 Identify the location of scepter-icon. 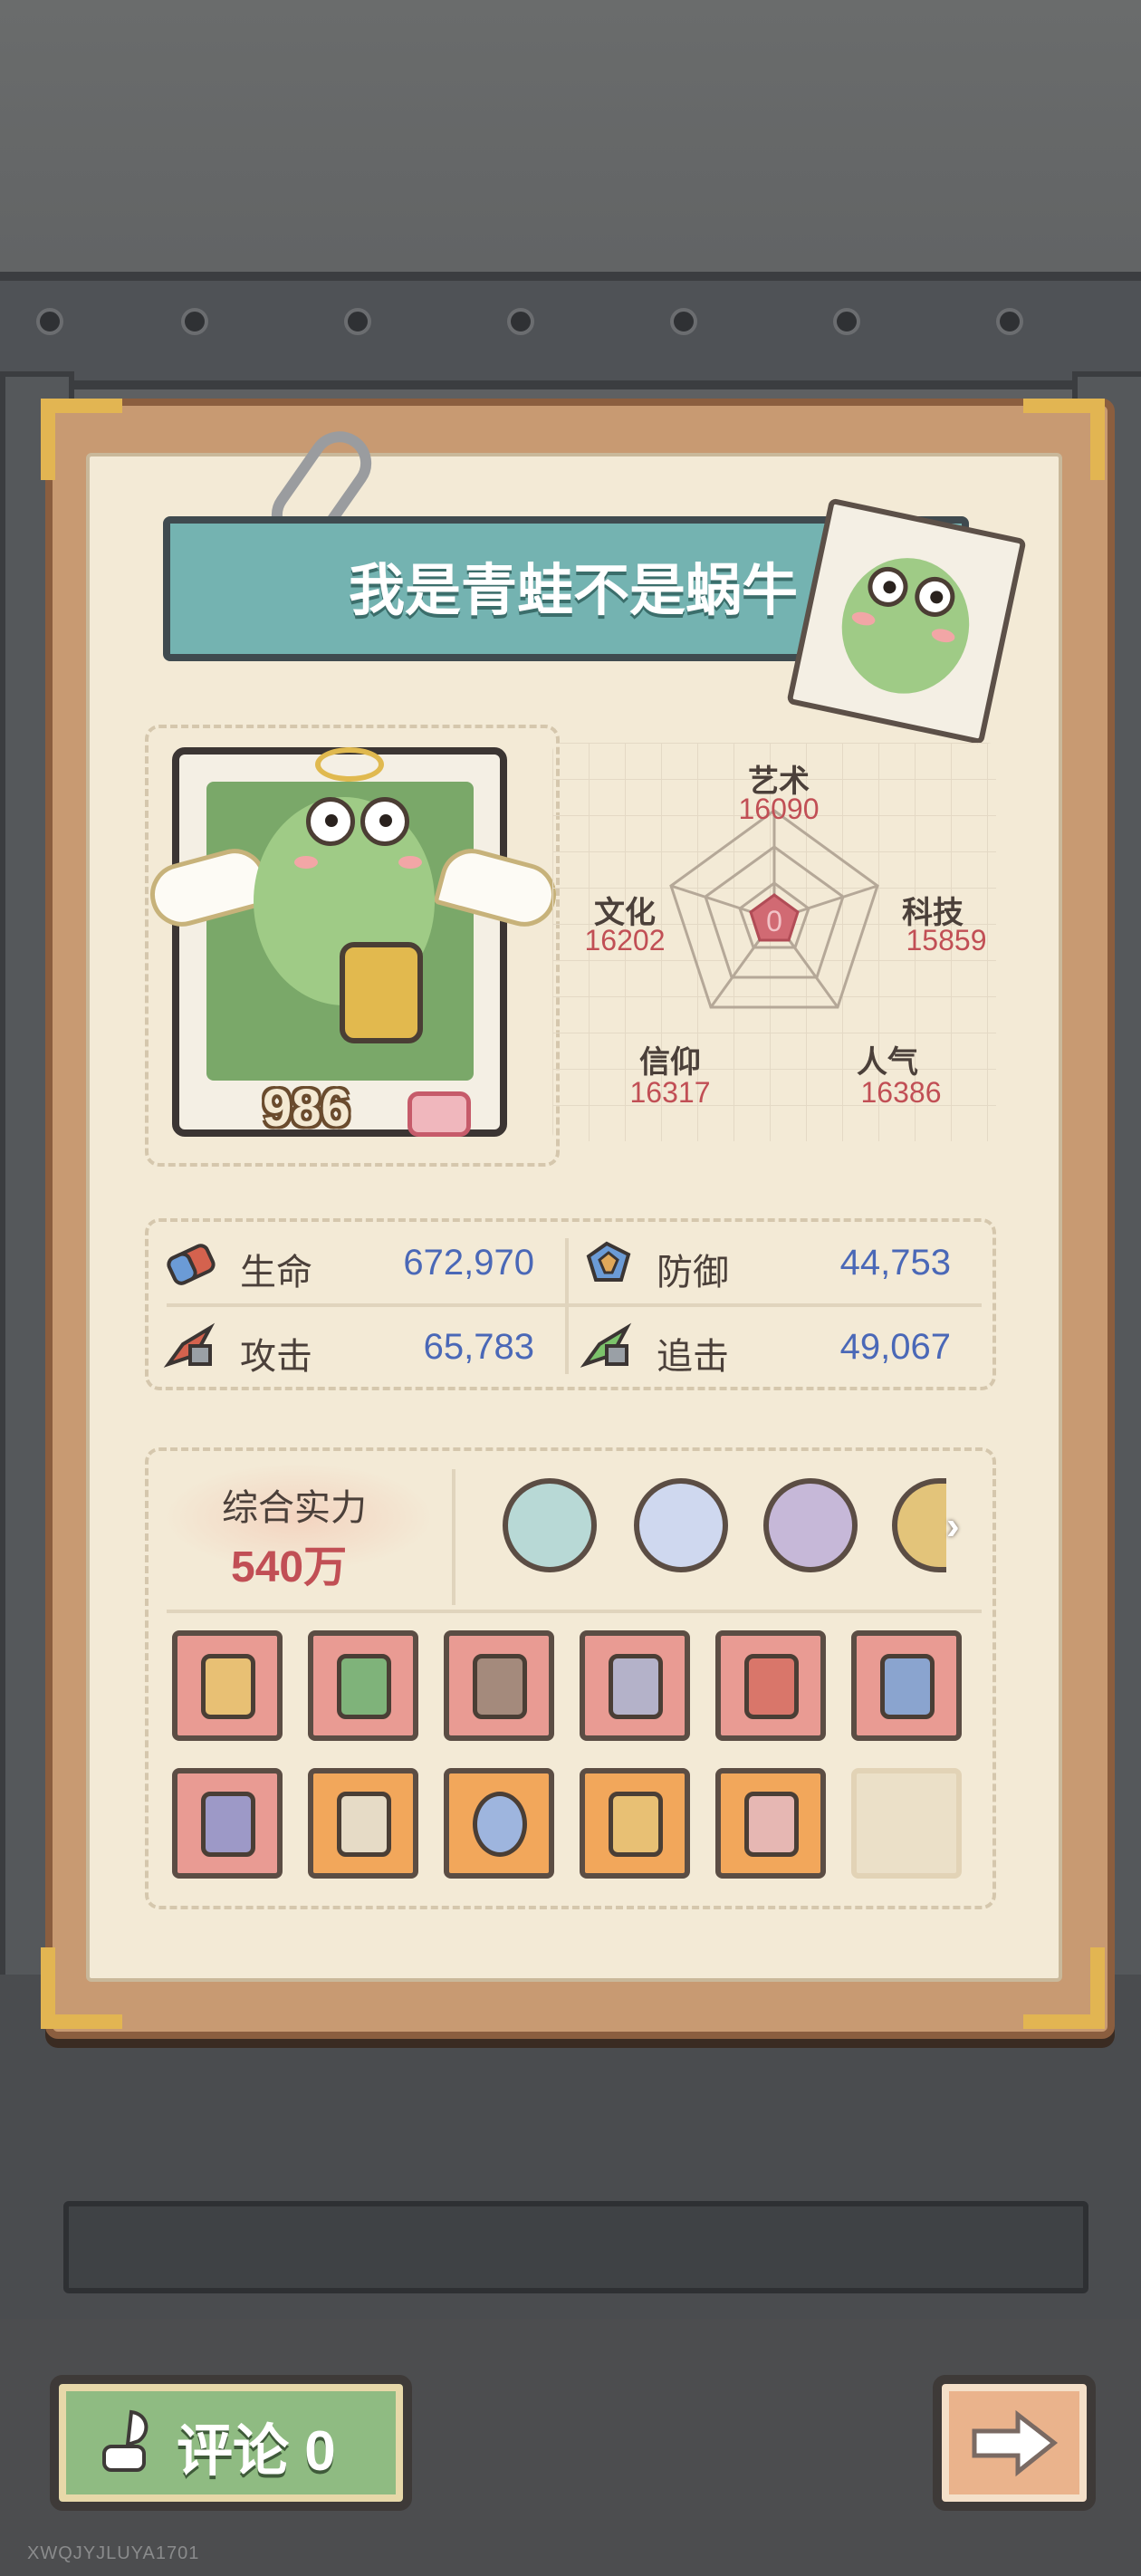
(228, 1686).